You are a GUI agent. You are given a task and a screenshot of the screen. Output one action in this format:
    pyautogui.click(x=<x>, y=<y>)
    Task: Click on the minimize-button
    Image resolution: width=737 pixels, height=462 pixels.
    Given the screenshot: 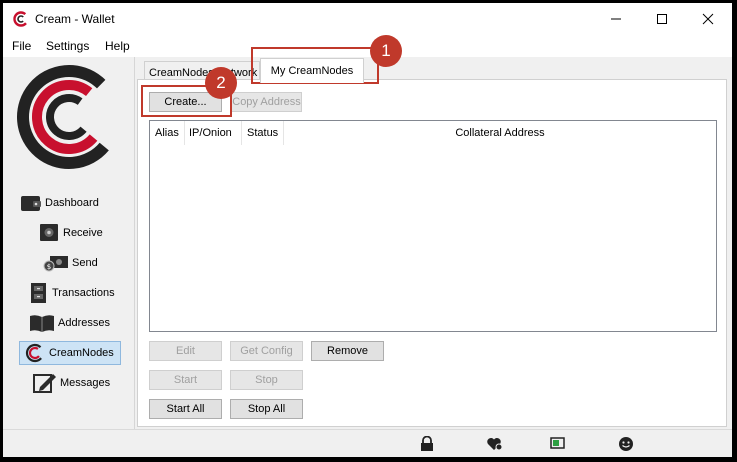 What is the action you would take?
    pyautogui.click(x=616, y=19)
    